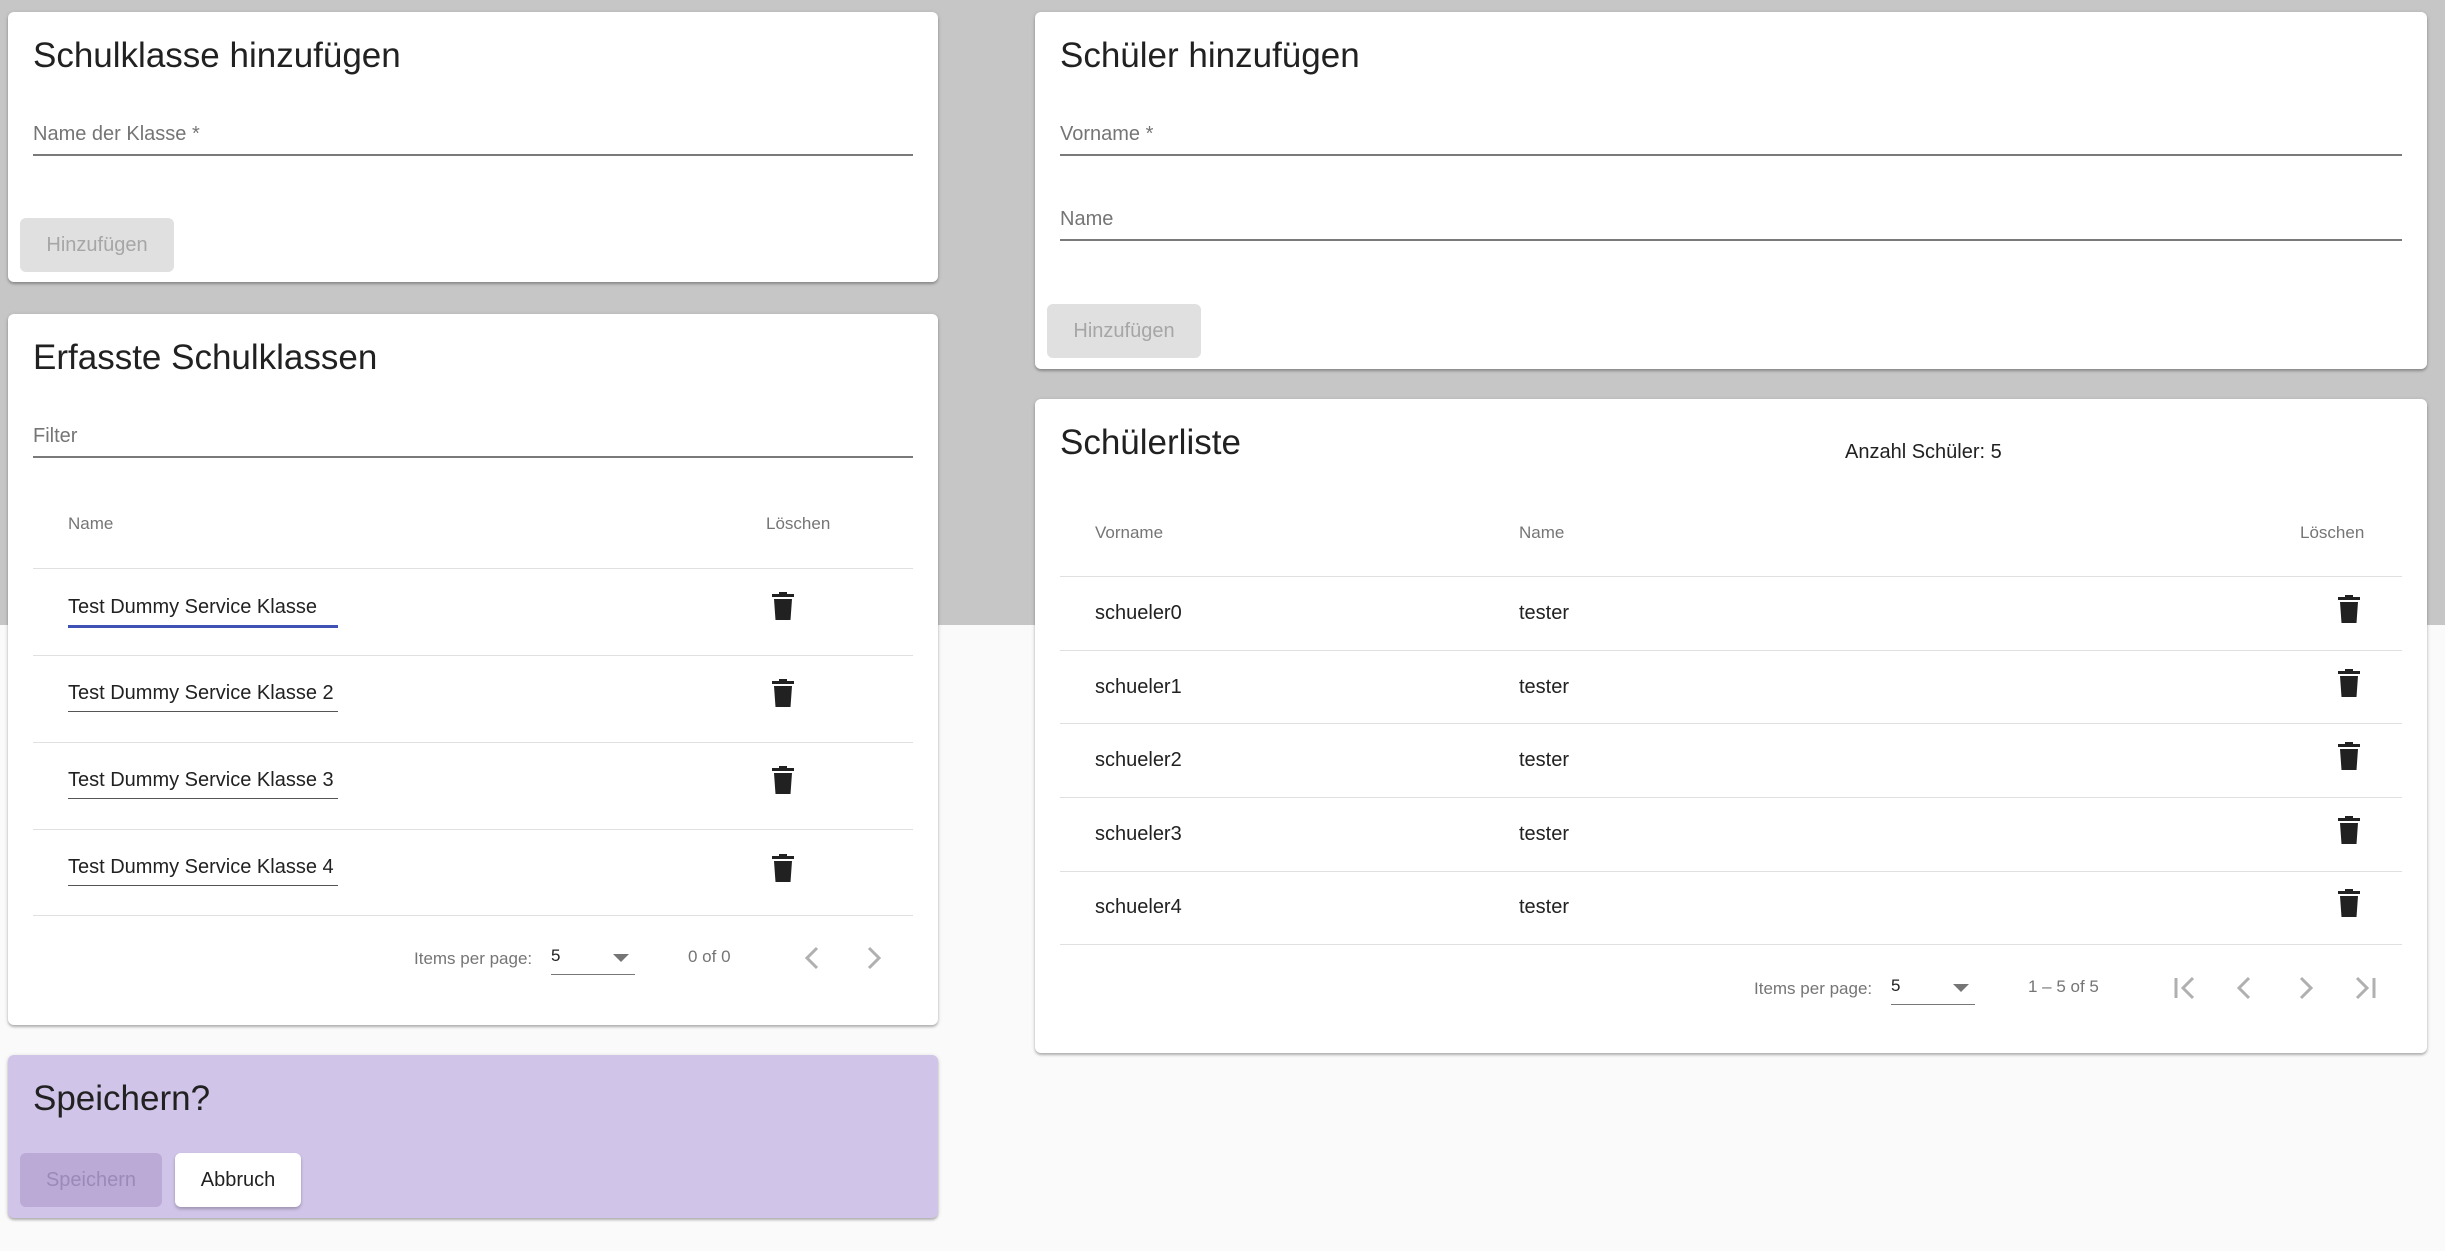 The width and height of the screenshot is (2445, 1251). I want to click on student-firstname-cell: schueler3, so click(1138, 834).